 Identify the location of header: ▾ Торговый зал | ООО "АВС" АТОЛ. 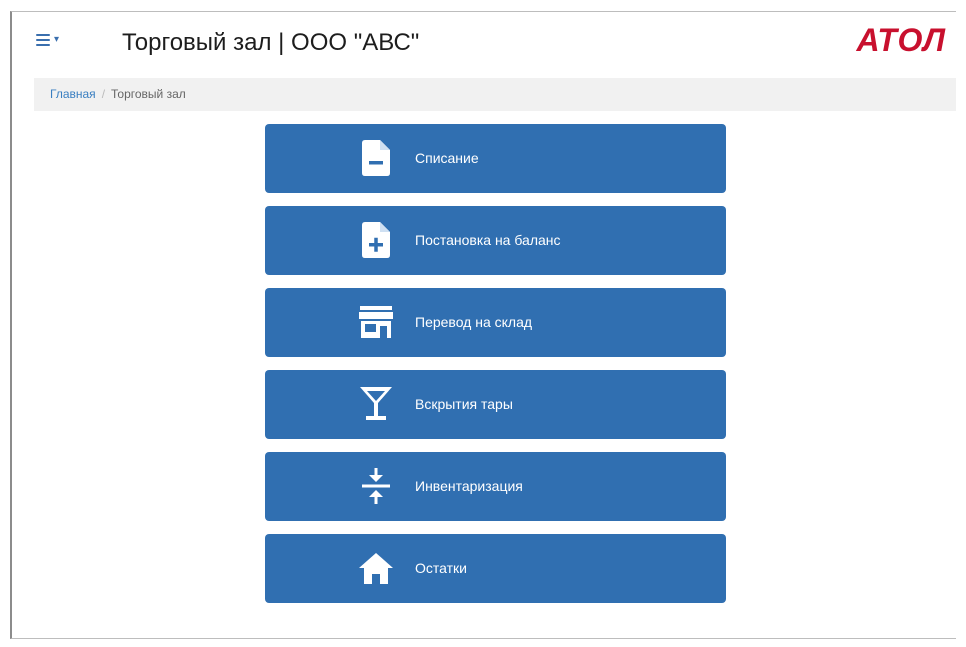
(484, 41).